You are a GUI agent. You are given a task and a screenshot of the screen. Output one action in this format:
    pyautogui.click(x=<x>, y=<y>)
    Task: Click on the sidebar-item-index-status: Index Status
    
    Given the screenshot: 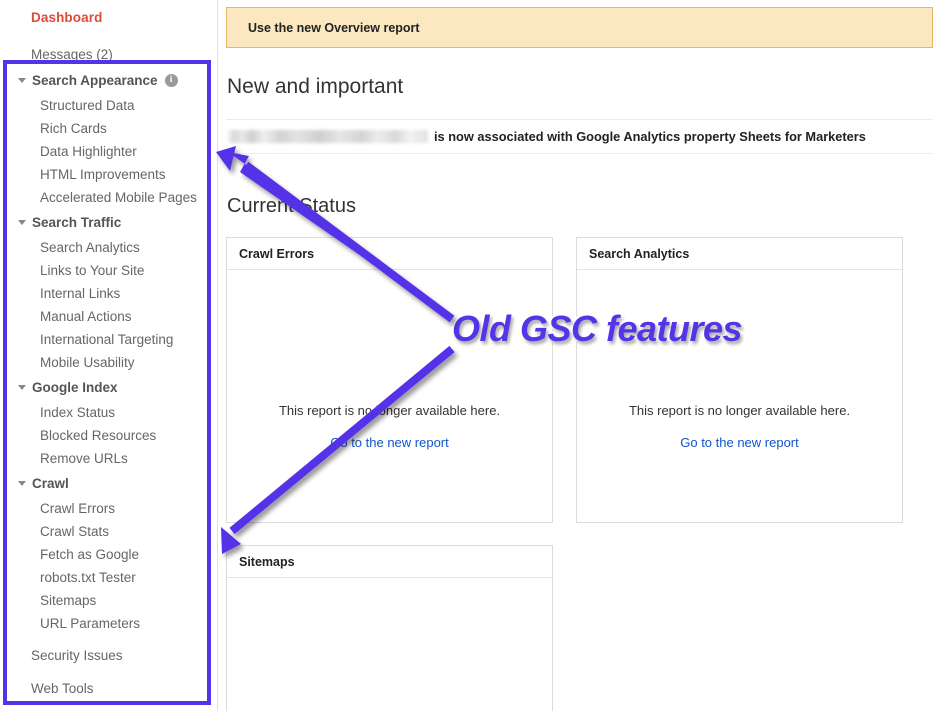 What is the action you would take?
    pyautogui.click(x=108, y=412)
    